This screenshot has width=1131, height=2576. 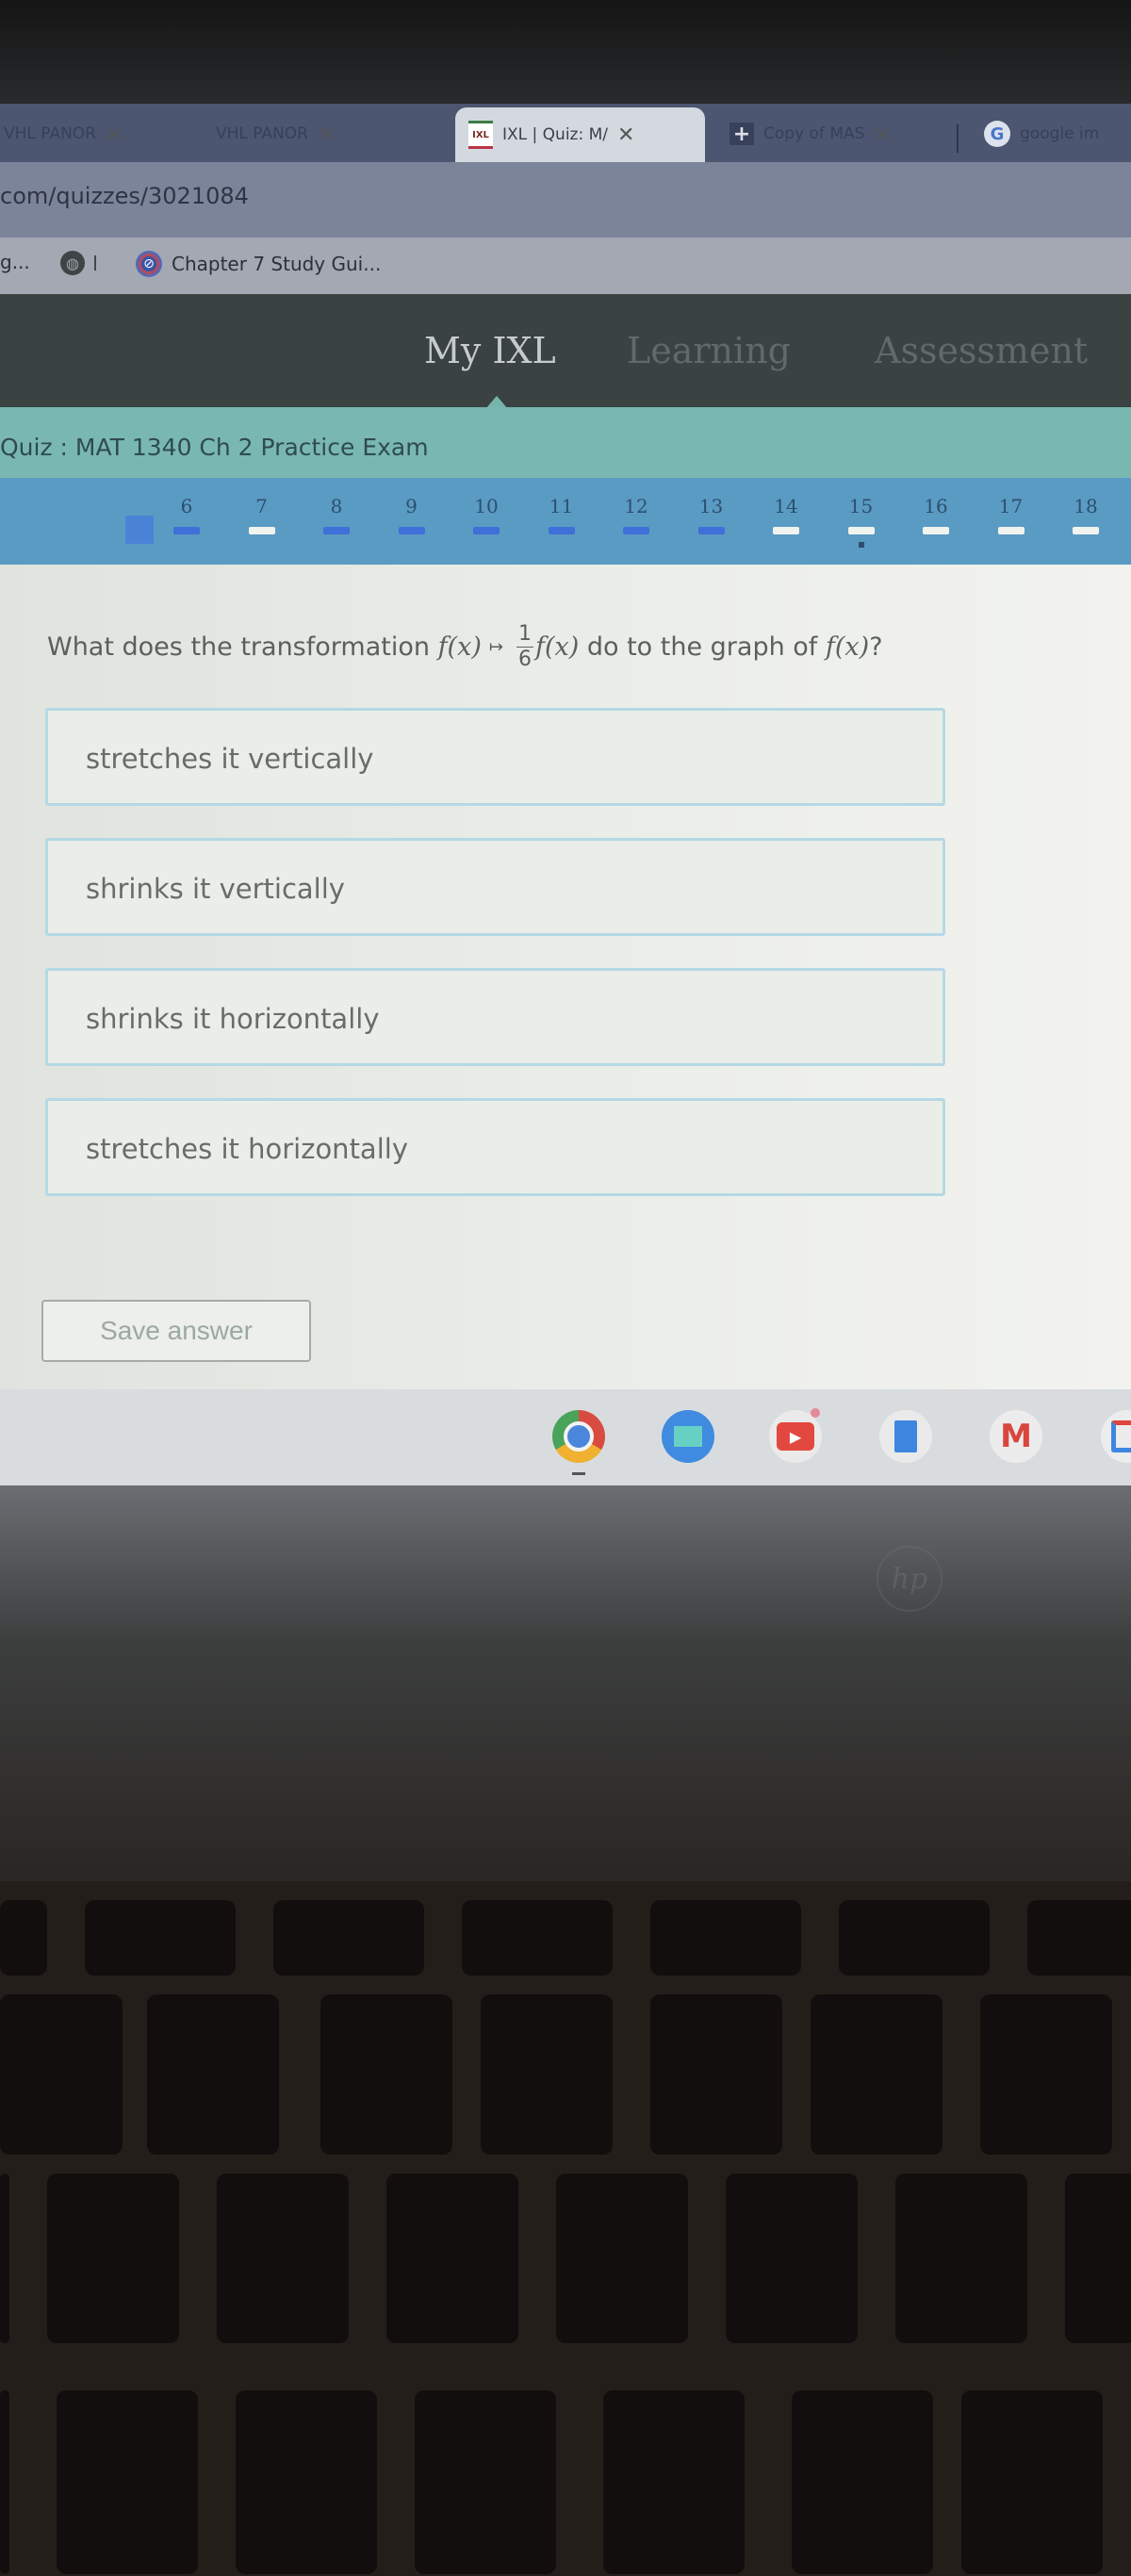 I want to click on screen-bezel, so click(x=566, y=56).